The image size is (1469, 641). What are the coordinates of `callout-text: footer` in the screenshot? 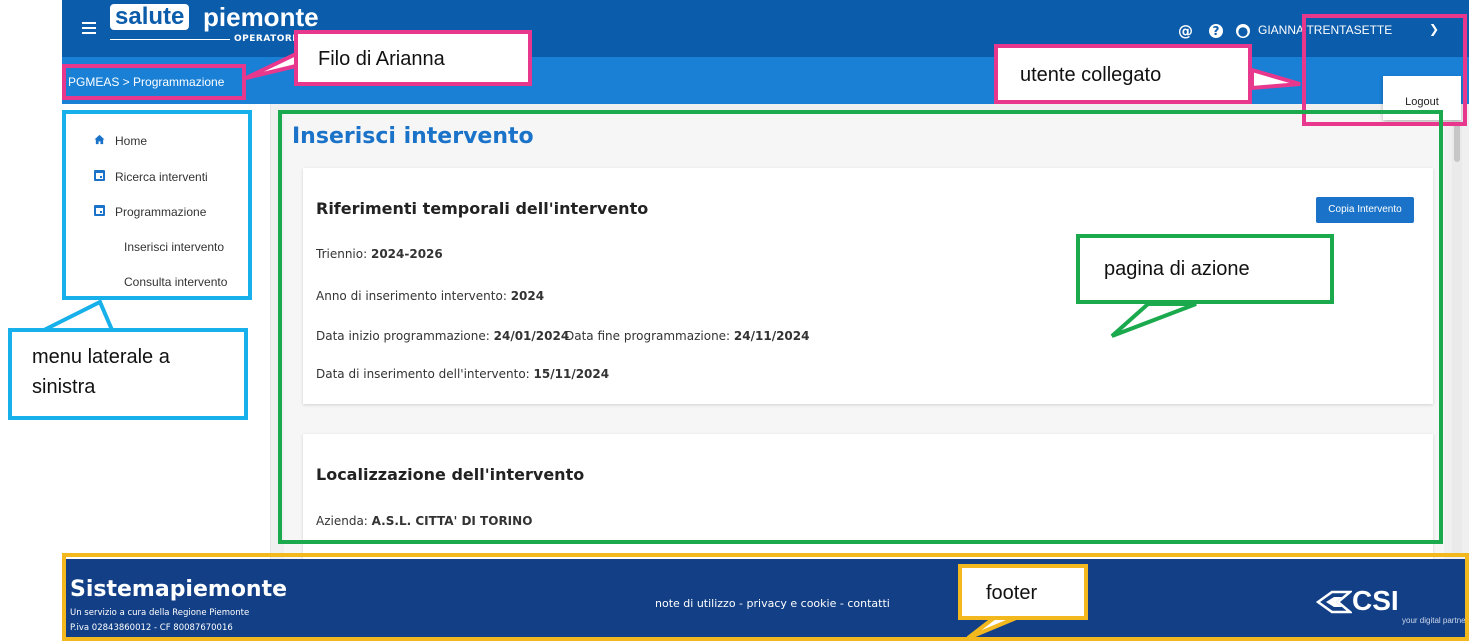 It's located at (1012, 593).